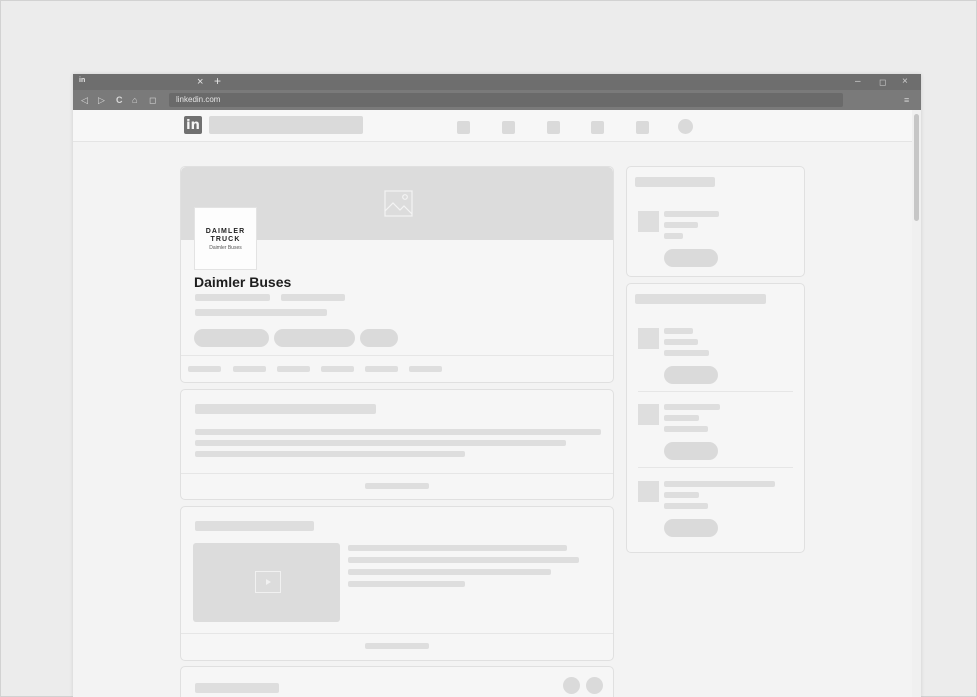 This screenshot has width=977, height=697. Describe the element at coordinates (101, 100) in the screenshot. I see `forward-icon: ▷` at that location.